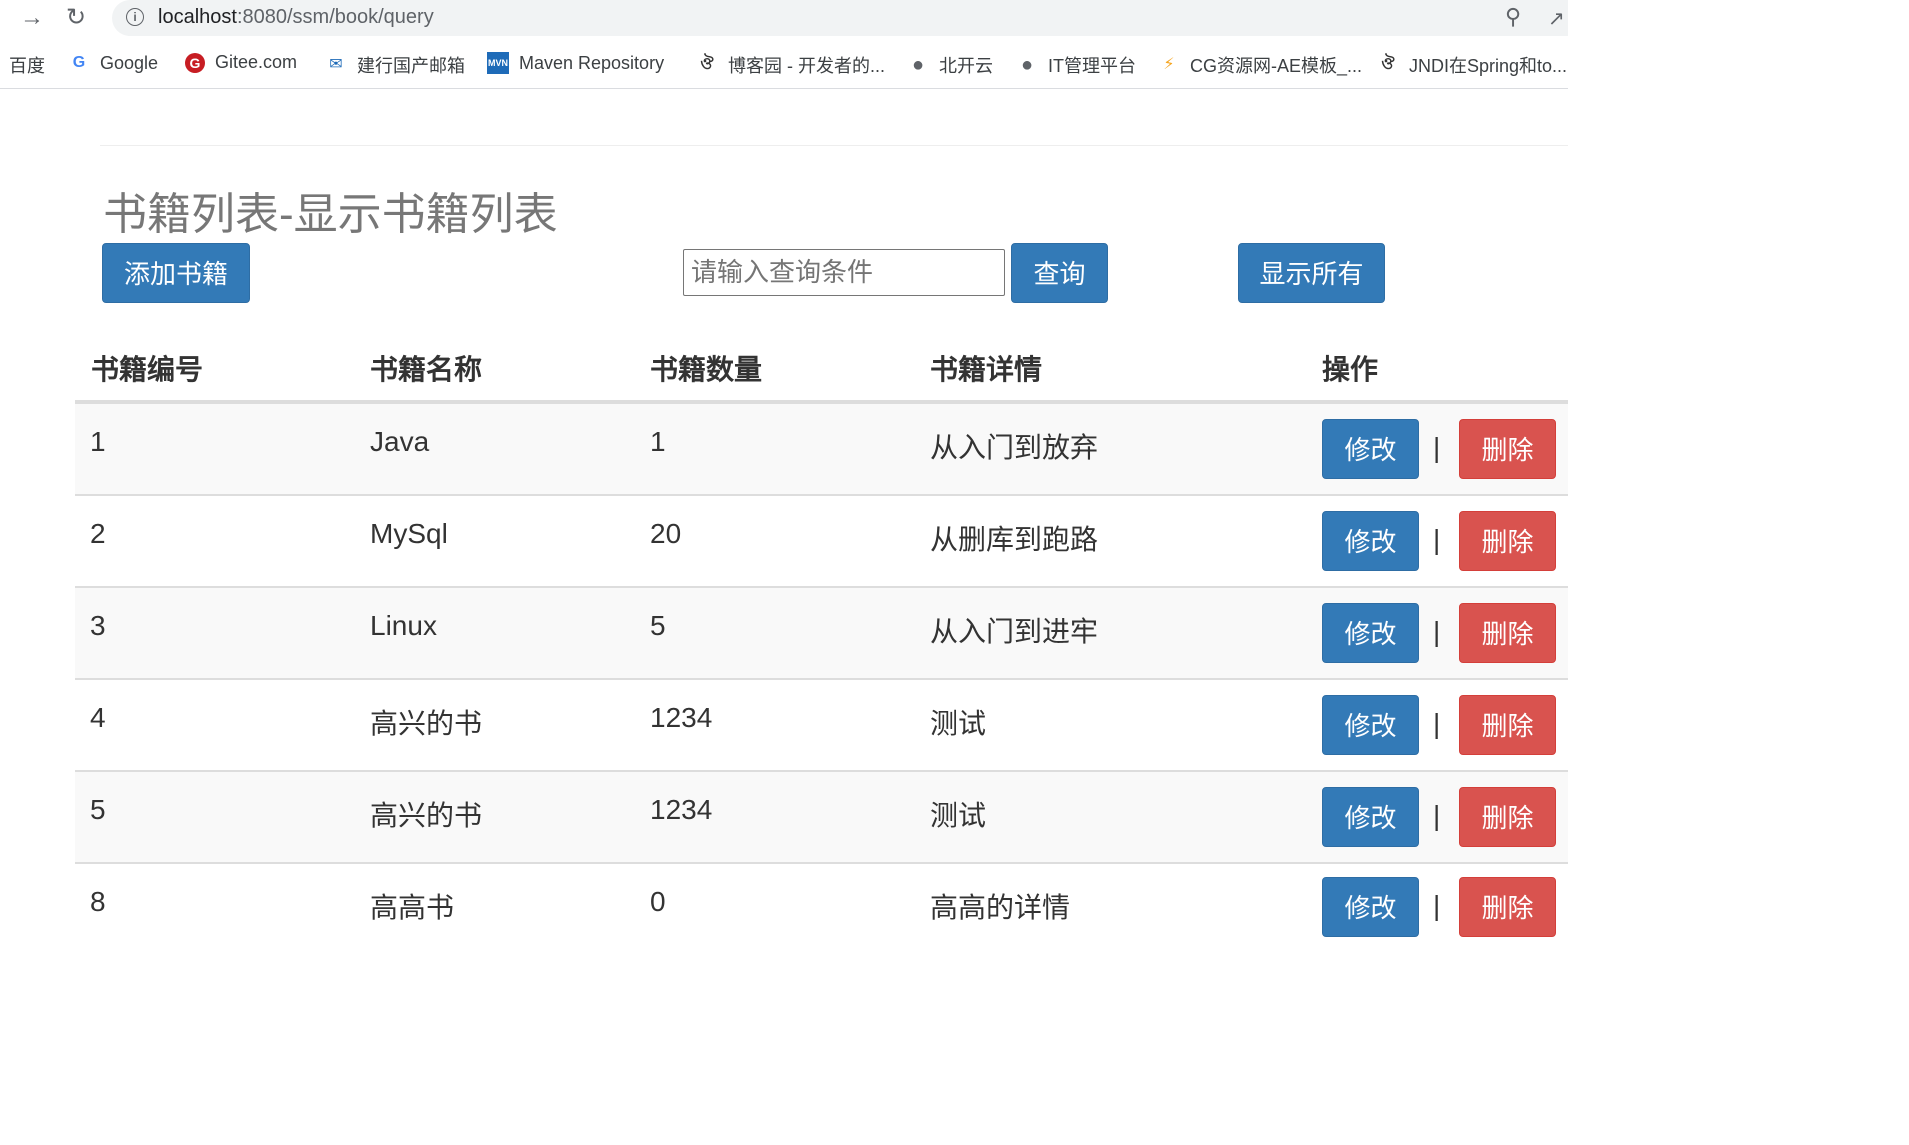 This screenshot has width=1909, height=1145. What do you see at coordinates (1014, 539) in the screenshot?
I see `cell-detail: 从删库到跑路` at bounding box center [1014, 539].